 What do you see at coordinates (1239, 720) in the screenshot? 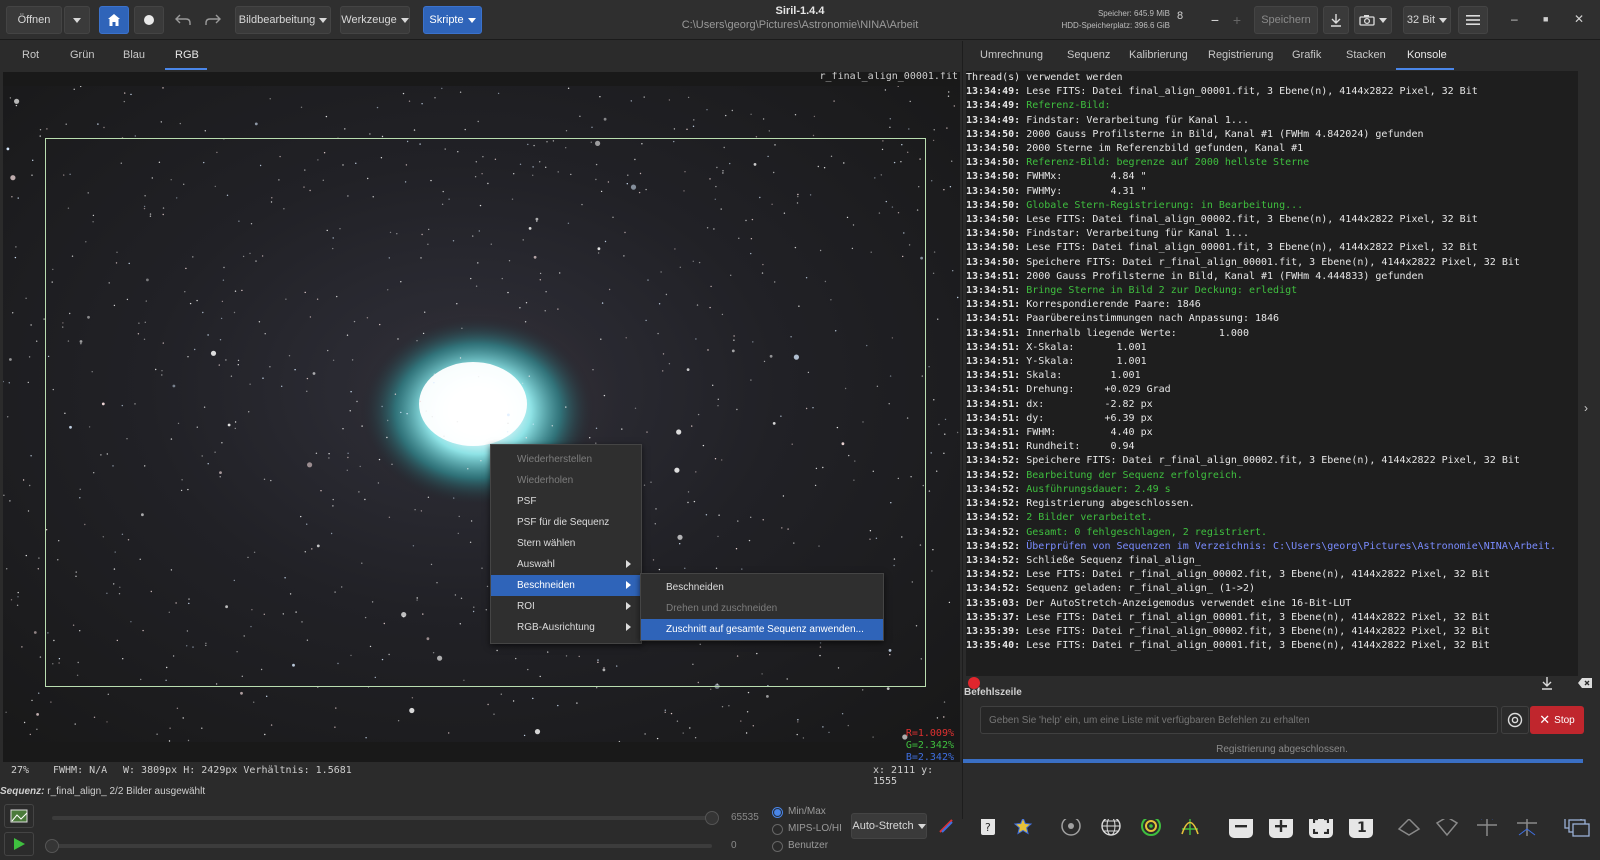
I see `command-input` at bounding box center [1239, 720].